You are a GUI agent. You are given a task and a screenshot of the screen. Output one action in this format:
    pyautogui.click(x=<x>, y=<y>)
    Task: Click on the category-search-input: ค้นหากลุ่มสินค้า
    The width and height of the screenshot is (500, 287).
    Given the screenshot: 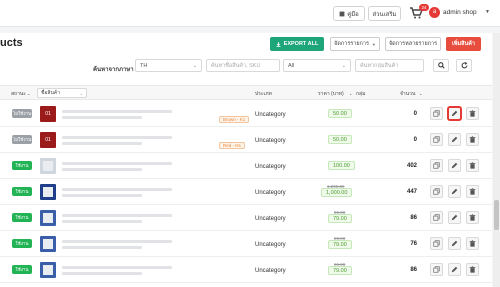 What is the action you would take?
    pyautogui.click(x=389, y=65)
    